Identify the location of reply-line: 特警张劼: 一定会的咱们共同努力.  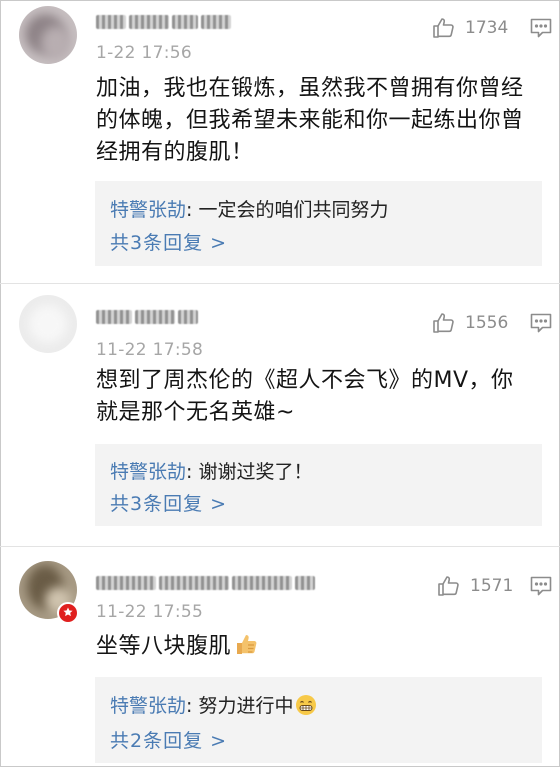
(249, 208).